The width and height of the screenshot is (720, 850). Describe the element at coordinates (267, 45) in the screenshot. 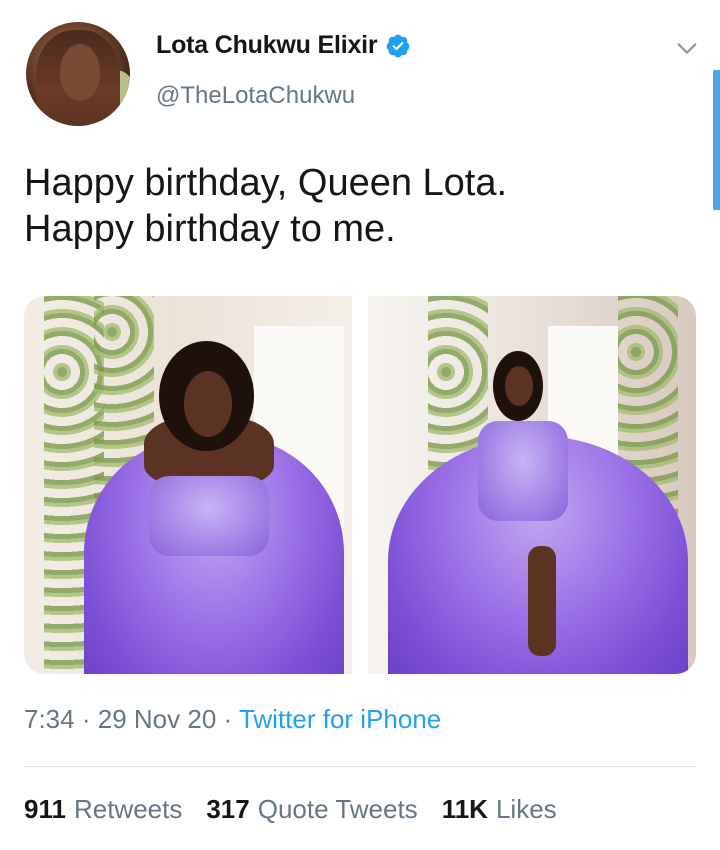

I see `display-name: Lota Chukwu Elixir` at that location.